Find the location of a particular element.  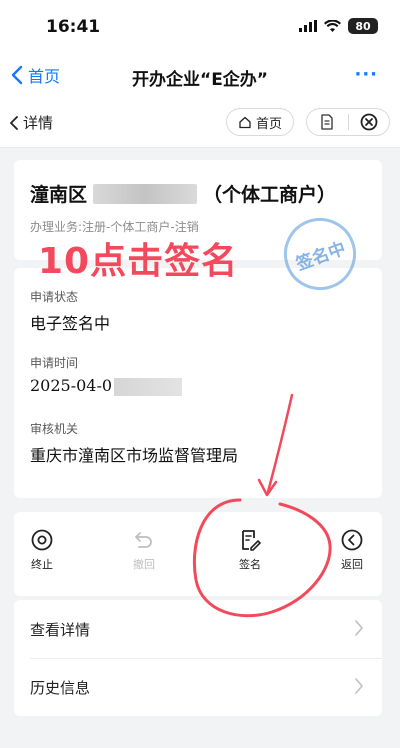

stamp-text: 签名中 is located at coordinates (321, 256).